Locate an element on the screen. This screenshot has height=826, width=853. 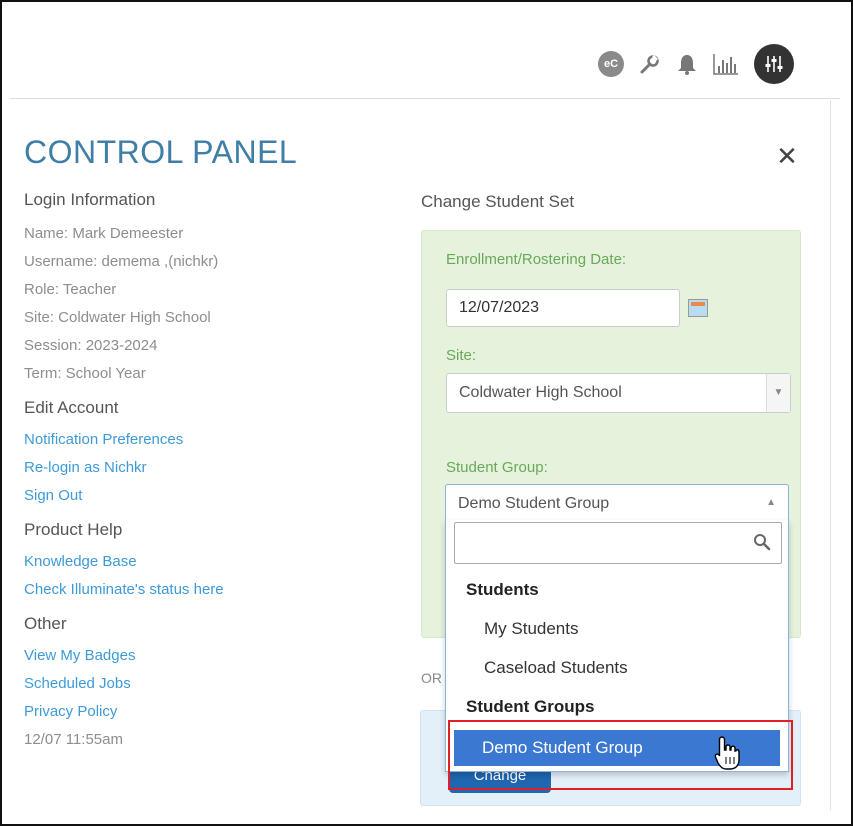
header-divider is located at coordinates (425, 98).